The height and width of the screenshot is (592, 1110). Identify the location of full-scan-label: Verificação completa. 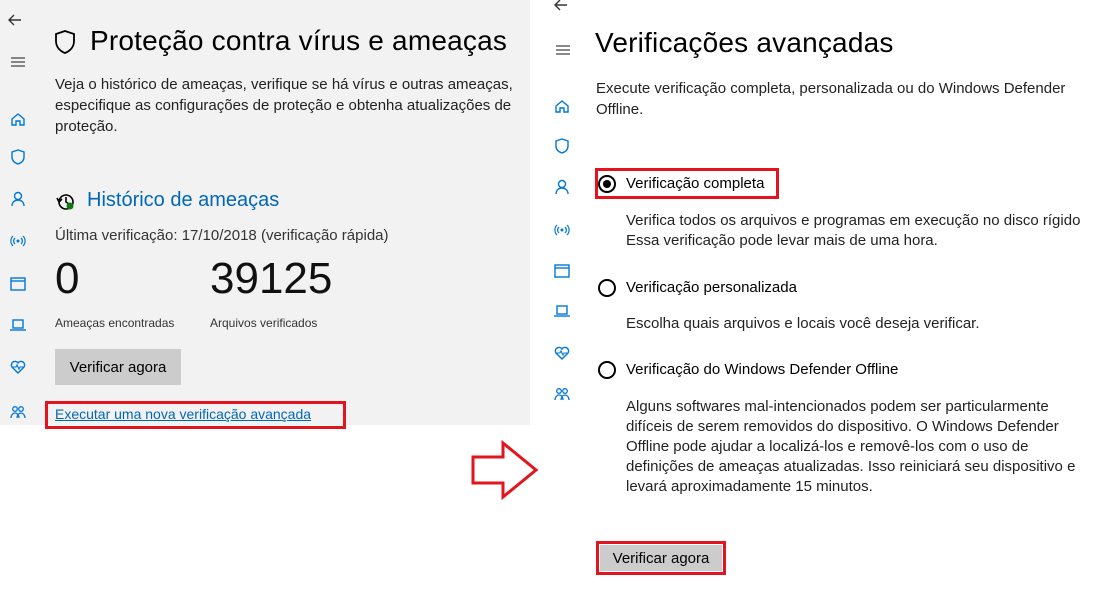
(695, 183).